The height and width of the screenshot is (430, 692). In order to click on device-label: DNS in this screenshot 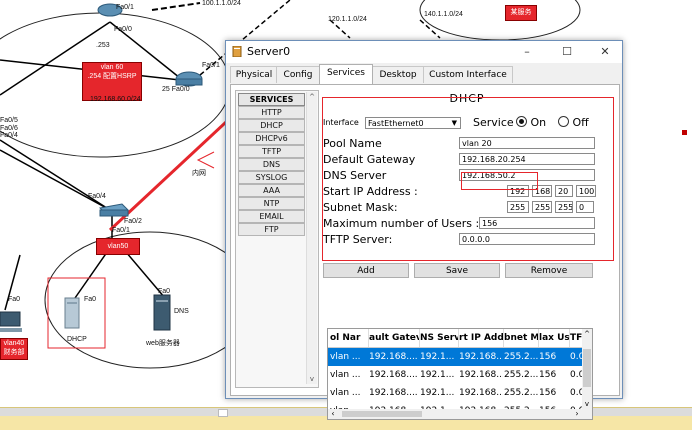, I will do `click(181, 311)`.